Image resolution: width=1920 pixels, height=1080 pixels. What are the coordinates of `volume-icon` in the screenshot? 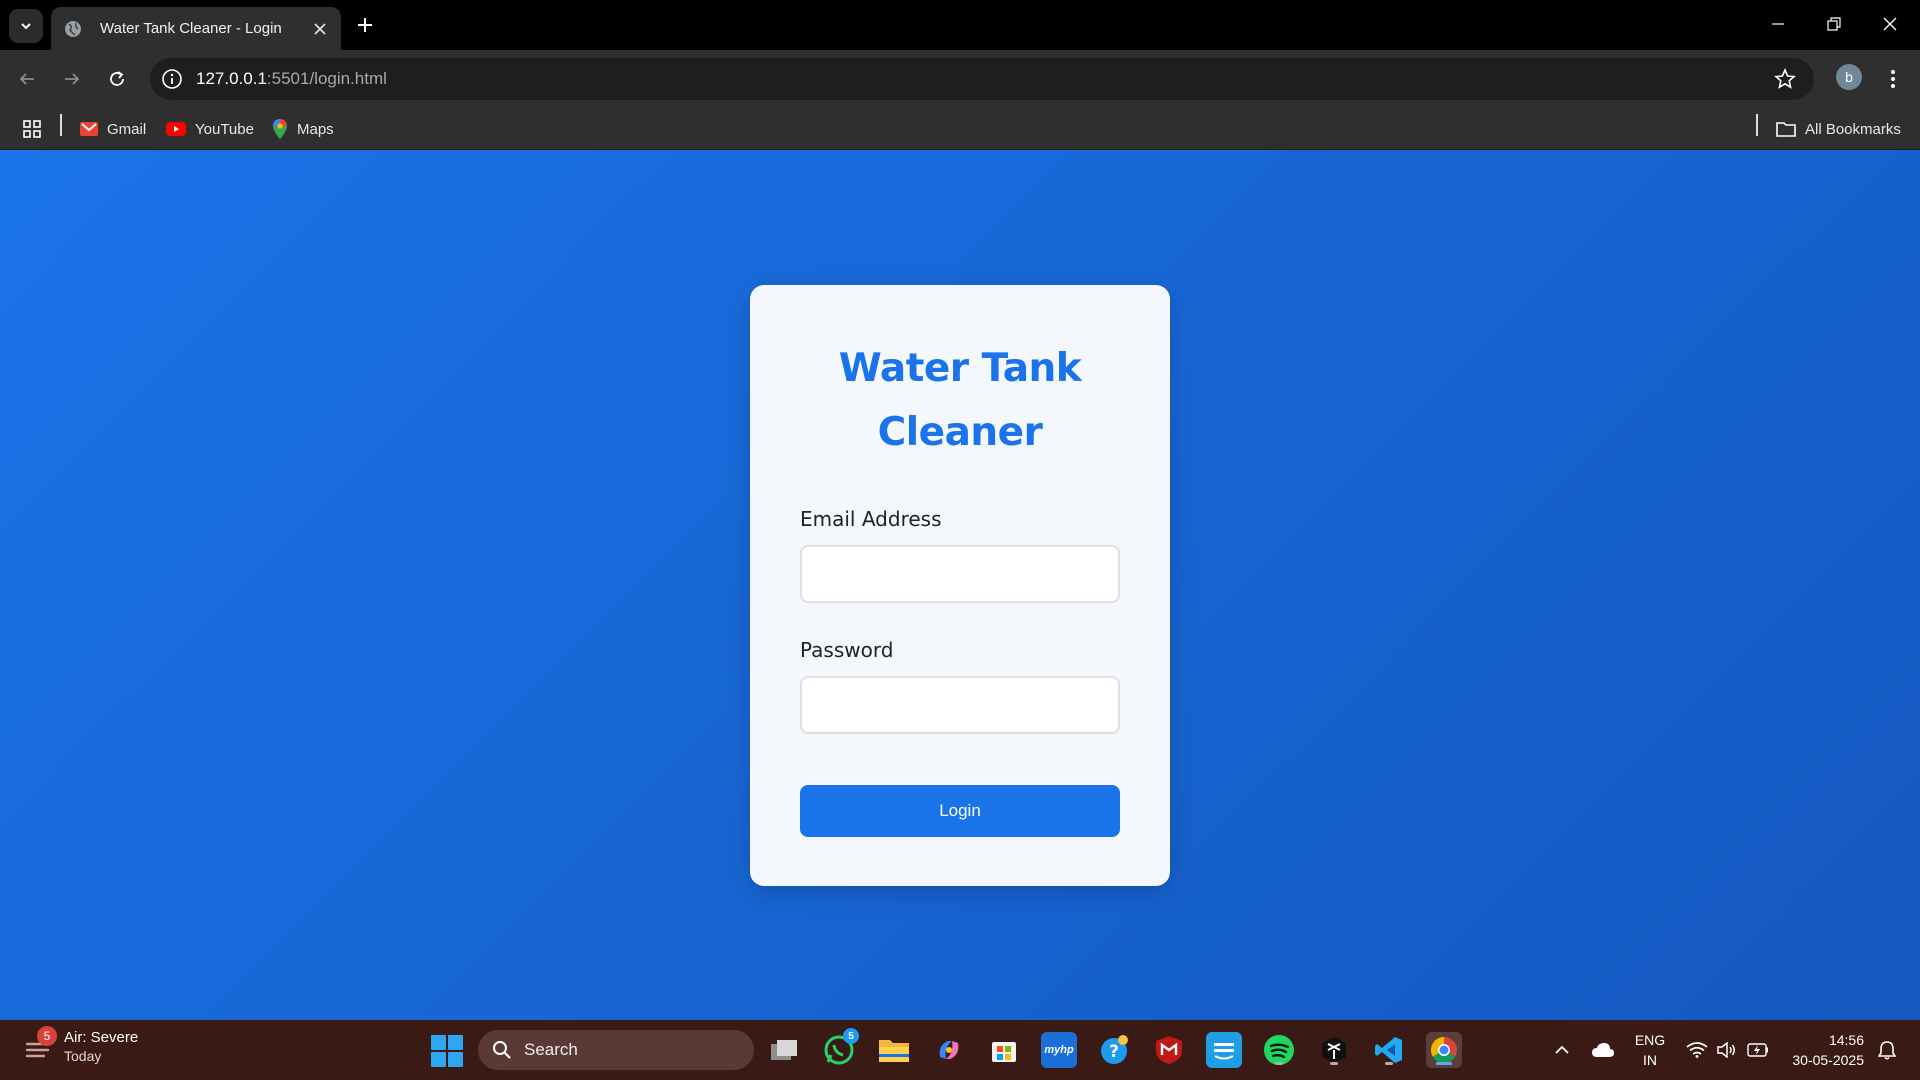 It's located at (1726, 1050).